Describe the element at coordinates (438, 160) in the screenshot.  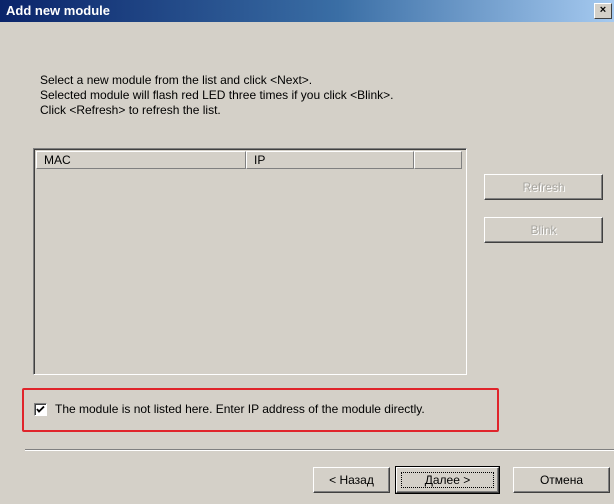
I see `column-header-empty` at that location.